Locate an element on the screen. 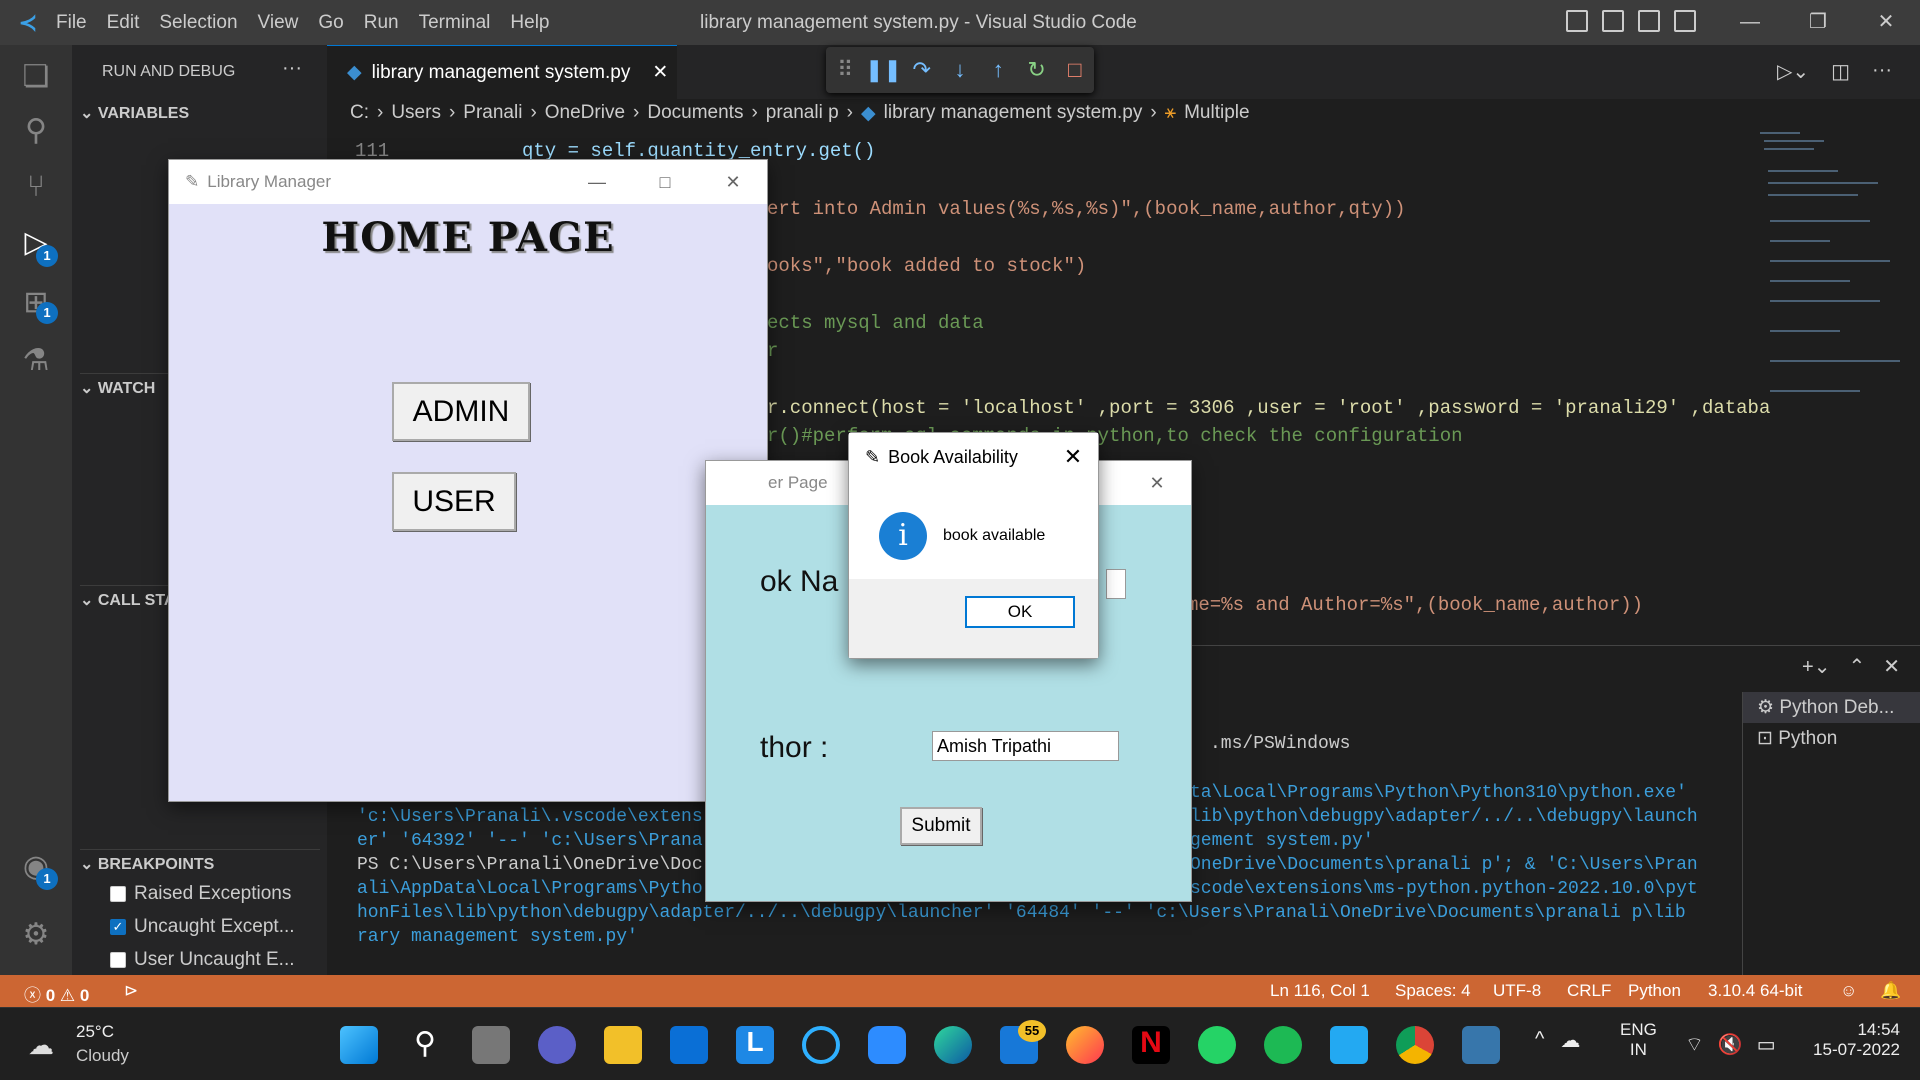 This screenshot has height=1080, width=1920. crumb: C: is located at coordinates (359, 113).